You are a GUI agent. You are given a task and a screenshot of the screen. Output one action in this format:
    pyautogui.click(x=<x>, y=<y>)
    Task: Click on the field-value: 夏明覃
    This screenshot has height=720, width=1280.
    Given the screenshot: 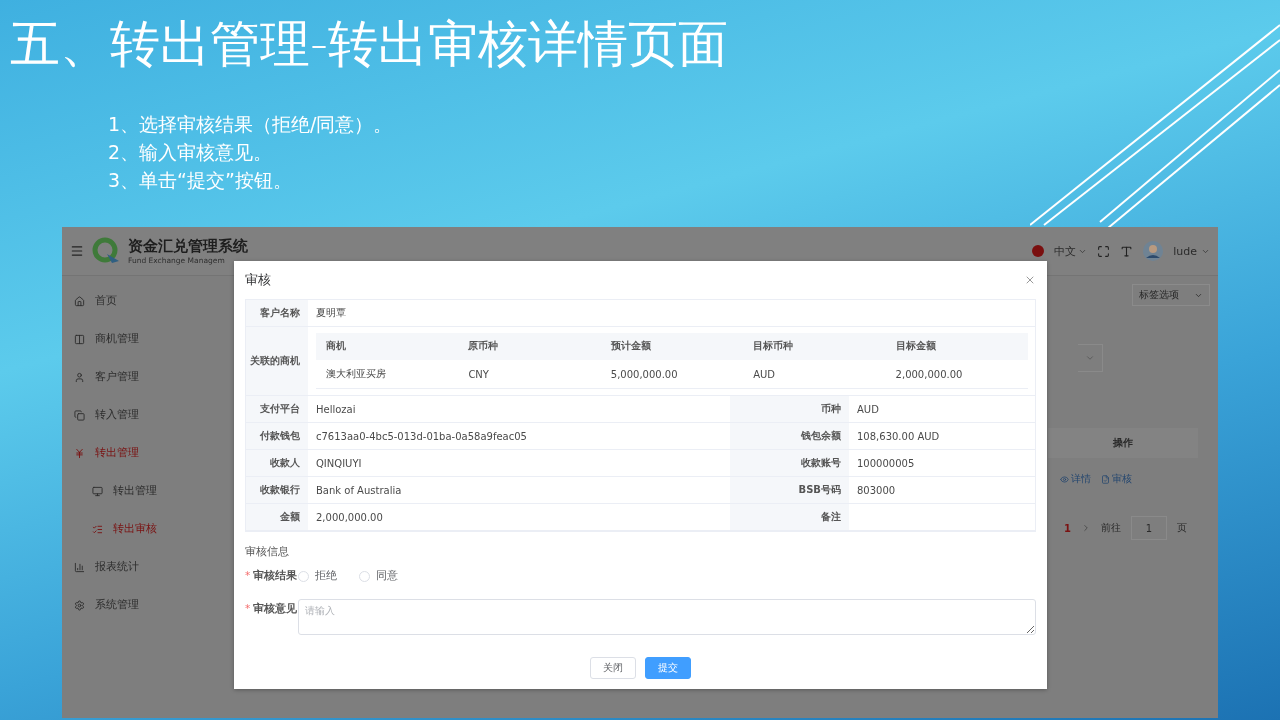 What is the action you would take?
    pyautogui.click(x=672, y=313)
    